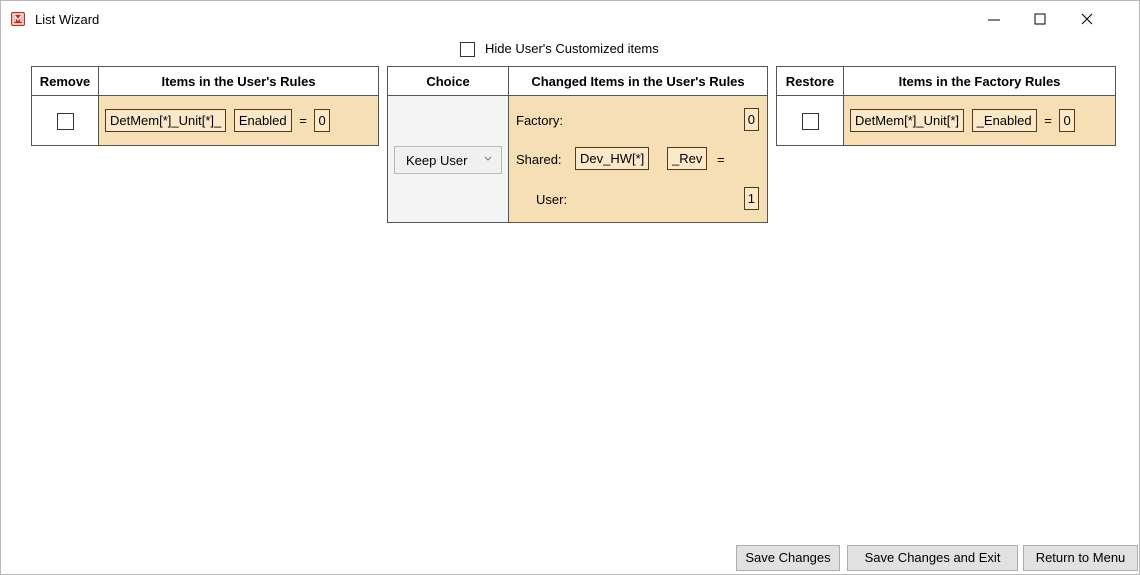  I want to click on user-item-equals: =, so click(303, 120).